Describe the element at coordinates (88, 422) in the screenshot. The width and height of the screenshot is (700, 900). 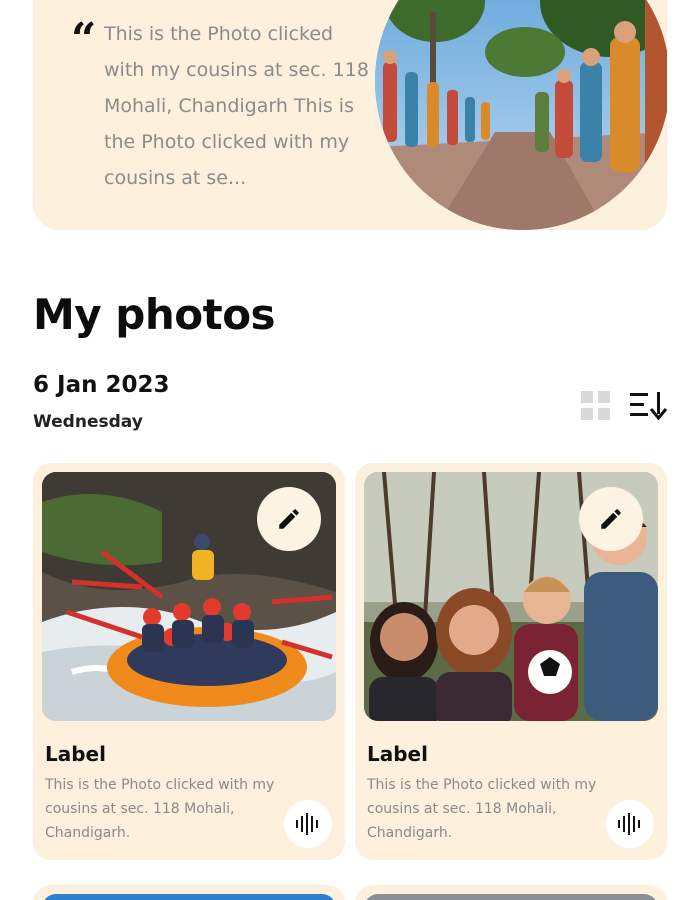
I see `day-subheading: Wednesday` at that location.